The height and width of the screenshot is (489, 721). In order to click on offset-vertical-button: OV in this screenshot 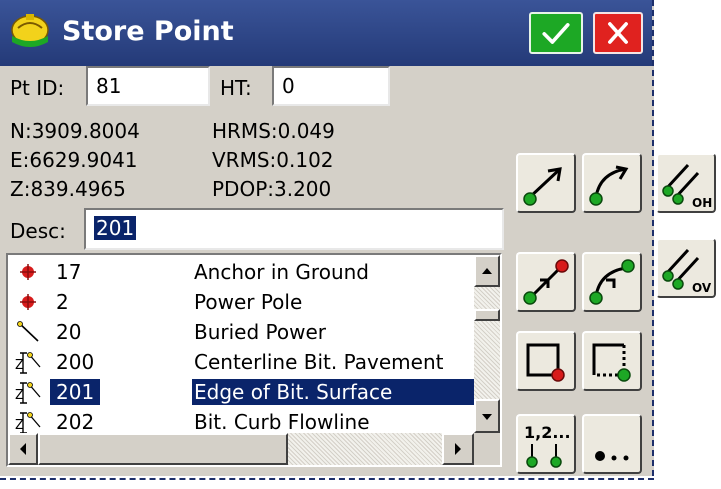, I will do `click(686, 268)`.